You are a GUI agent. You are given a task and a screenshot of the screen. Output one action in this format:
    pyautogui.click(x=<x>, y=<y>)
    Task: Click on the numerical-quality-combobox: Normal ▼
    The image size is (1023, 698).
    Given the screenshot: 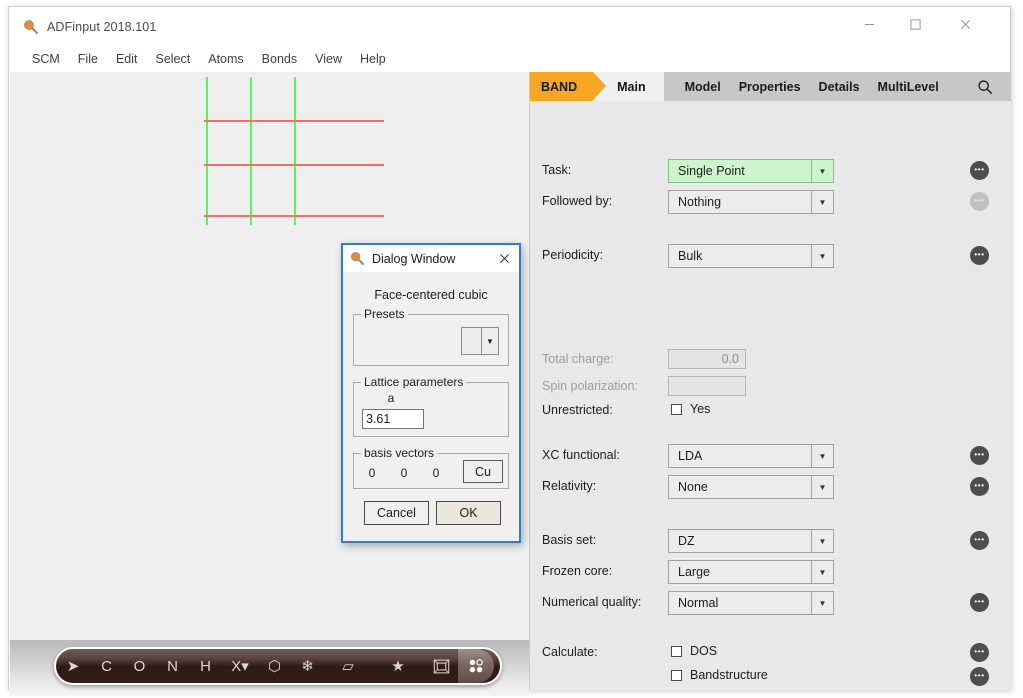 What is the action you would take?
    pyautogui.click(x=751, y=603)
    